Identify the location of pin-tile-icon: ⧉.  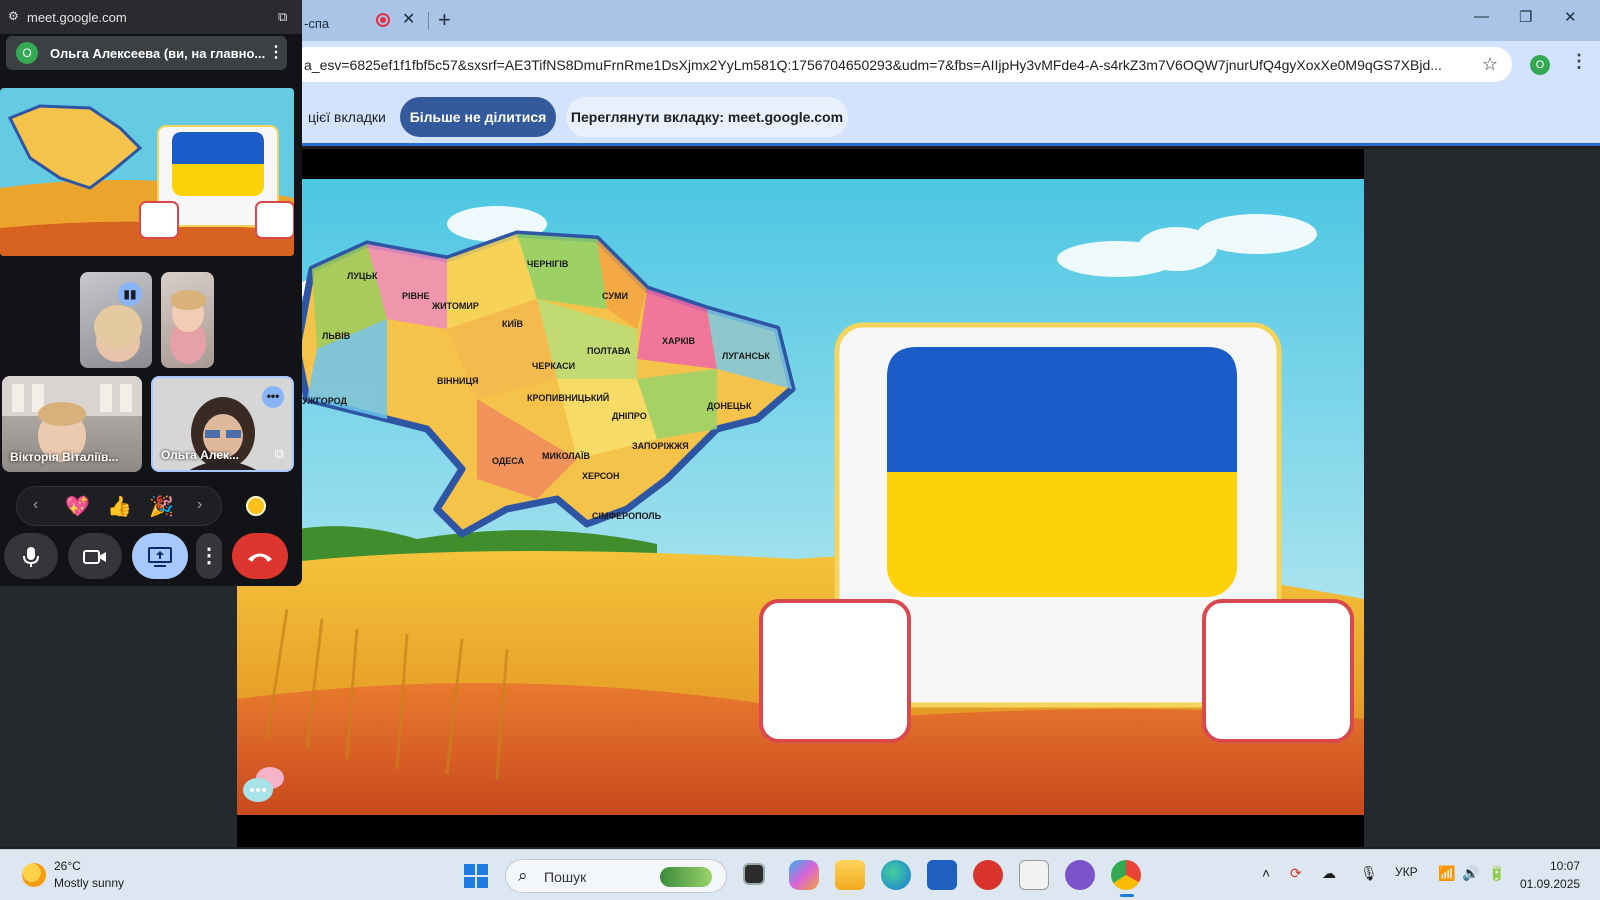
(279, 454).